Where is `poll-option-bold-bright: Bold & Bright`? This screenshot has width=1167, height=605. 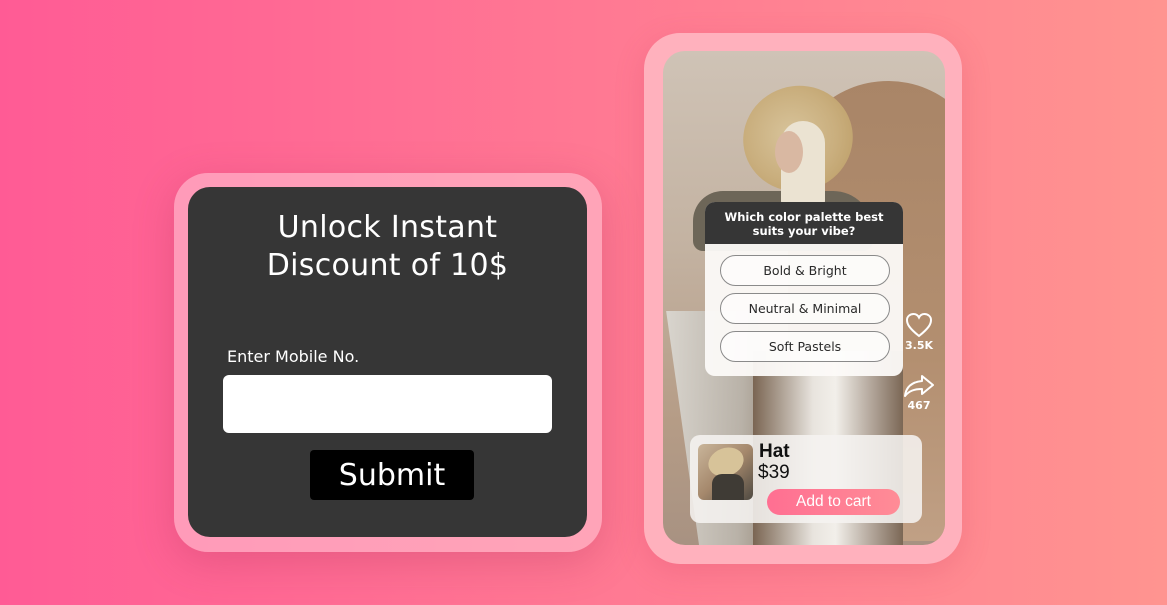 poll-option-bold-bright: Bold & Bright is located at coordinates (805, 270).